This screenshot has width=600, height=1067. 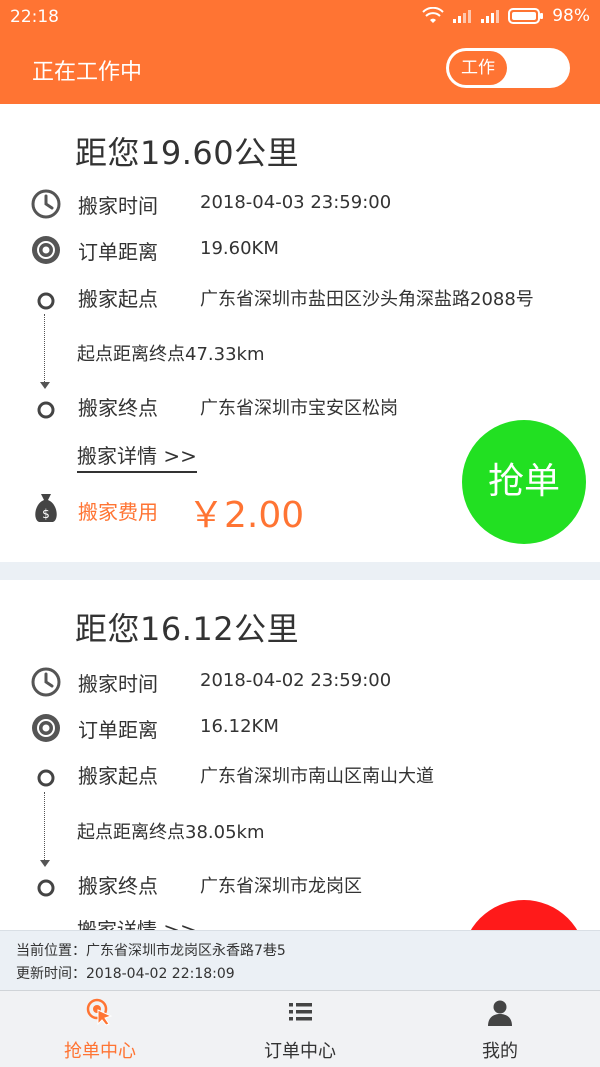 I want to click on current-location: 当前位置：广东省深圳市龙岗区永香路7巷5, so click(x=151, y=951).